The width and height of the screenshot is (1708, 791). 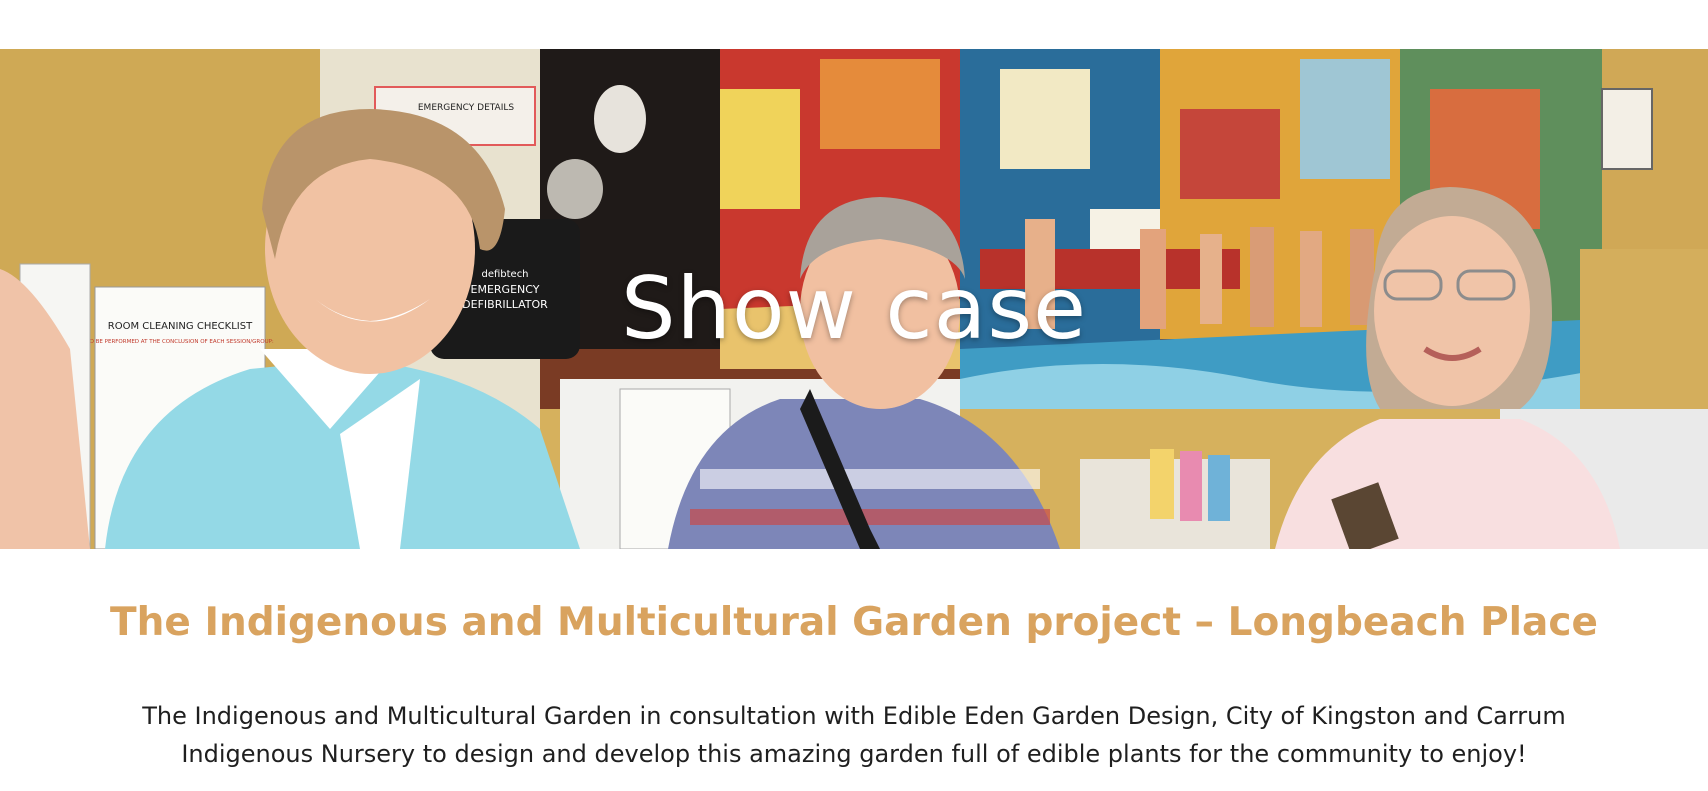 I want to click on site-header, so click(x=854, y=24).